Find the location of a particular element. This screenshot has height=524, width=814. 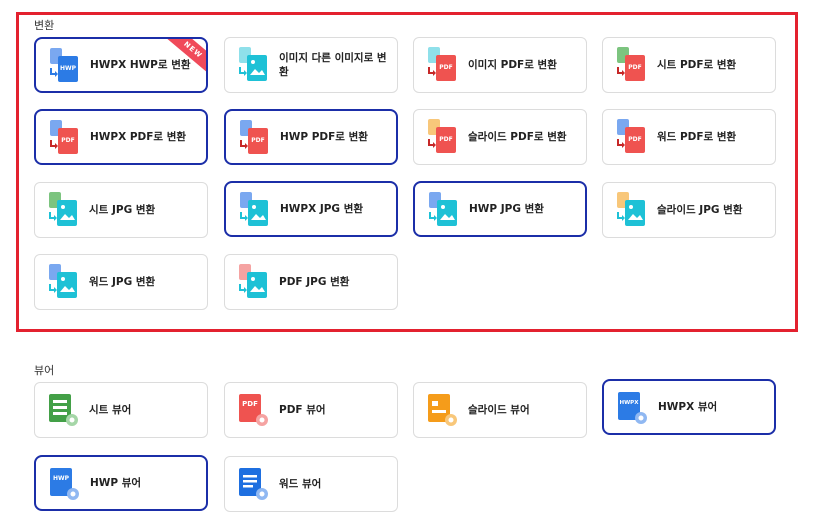

card-sheet-to-jpg: 시트 JPG 변환 is located at coordinates (121, 210).